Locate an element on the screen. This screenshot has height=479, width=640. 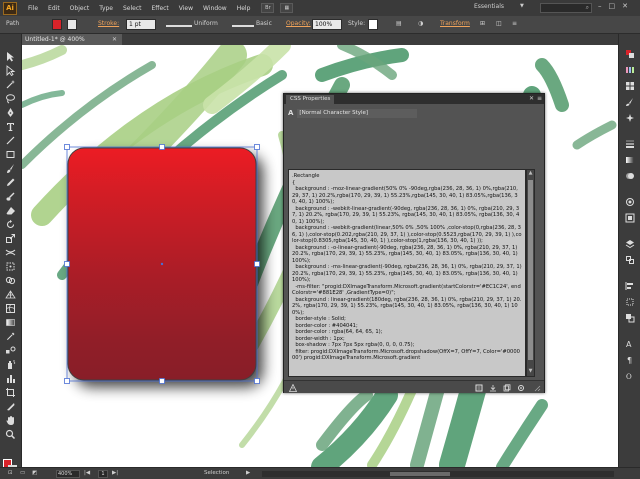
paintbrush-tool-icon is located at coordinates (10, 168).